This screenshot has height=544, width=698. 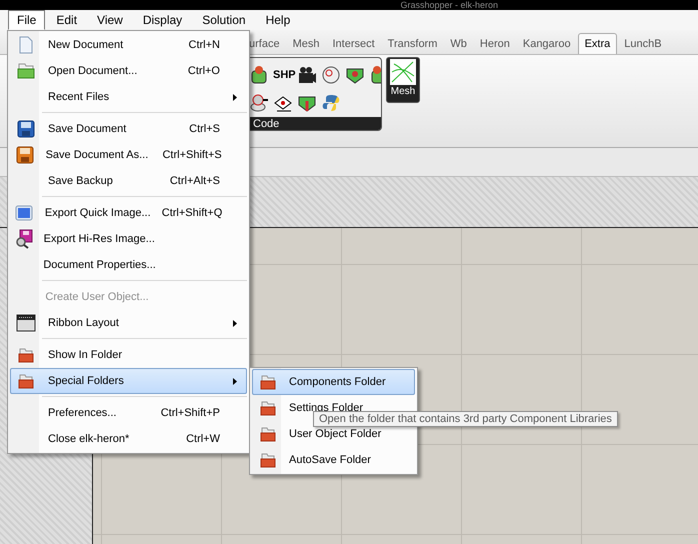 What do you see at coordinates (128, 213) in the screenshot?
I see `menu-item: Export Quick Image... Ctrl+Shift+Q` at bounding box center [128, 213].